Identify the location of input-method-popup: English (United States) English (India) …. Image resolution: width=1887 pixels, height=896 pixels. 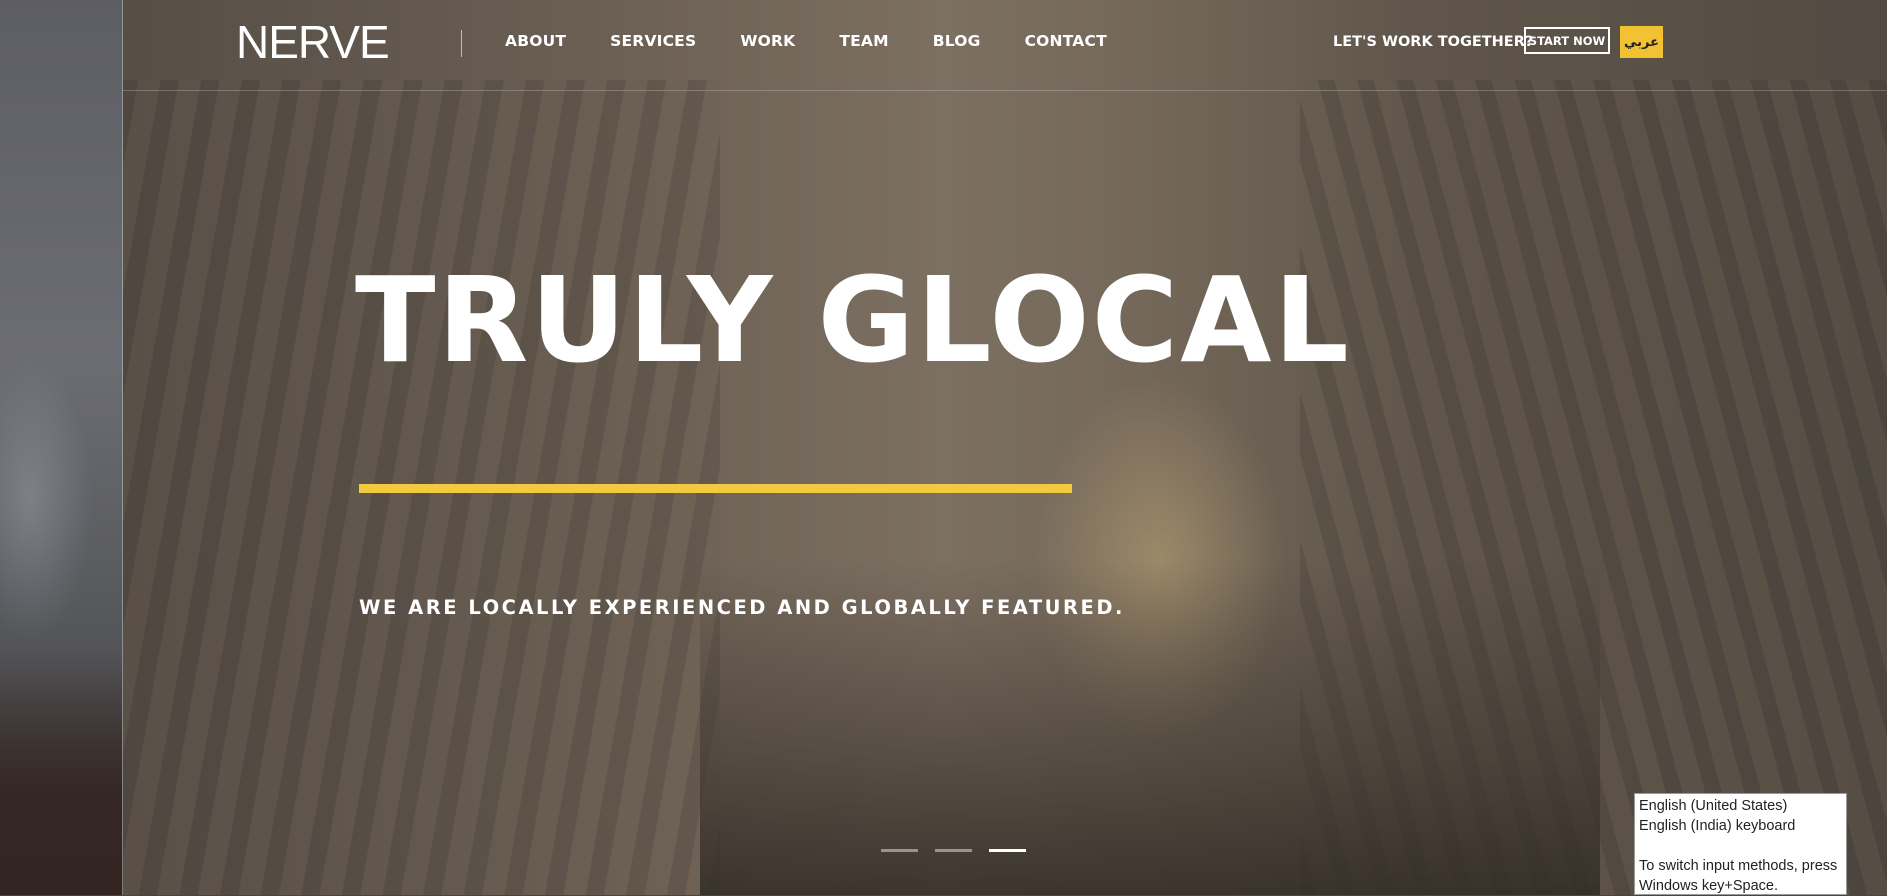
(1740, 844).